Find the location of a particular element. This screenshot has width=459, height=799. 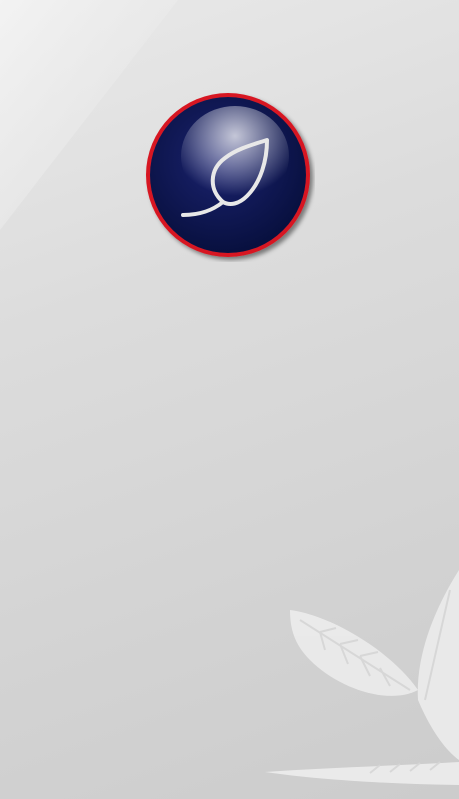

app-logo-badge is located at coordinates (229, 176).